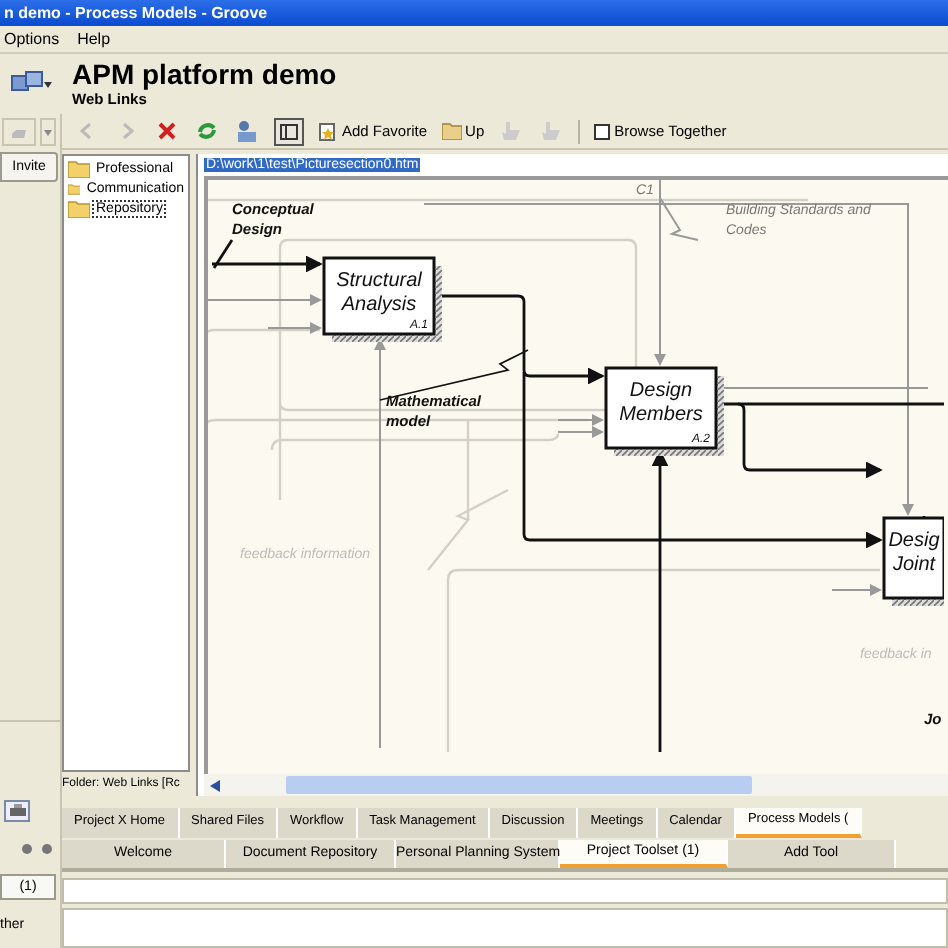 The height and width of the screenshot is (948, 948). Describe the element at coordinates (661, 403) in the screenshot. I see `activity-label: Design Members` at that location.